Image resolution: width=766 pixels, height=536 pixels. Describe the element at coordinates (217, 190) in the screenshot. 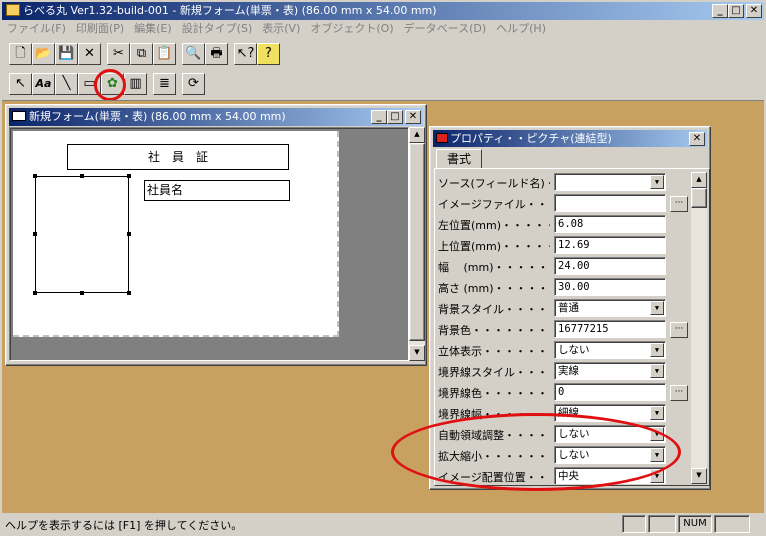

I see `label-name-box: 社員名` at that location.